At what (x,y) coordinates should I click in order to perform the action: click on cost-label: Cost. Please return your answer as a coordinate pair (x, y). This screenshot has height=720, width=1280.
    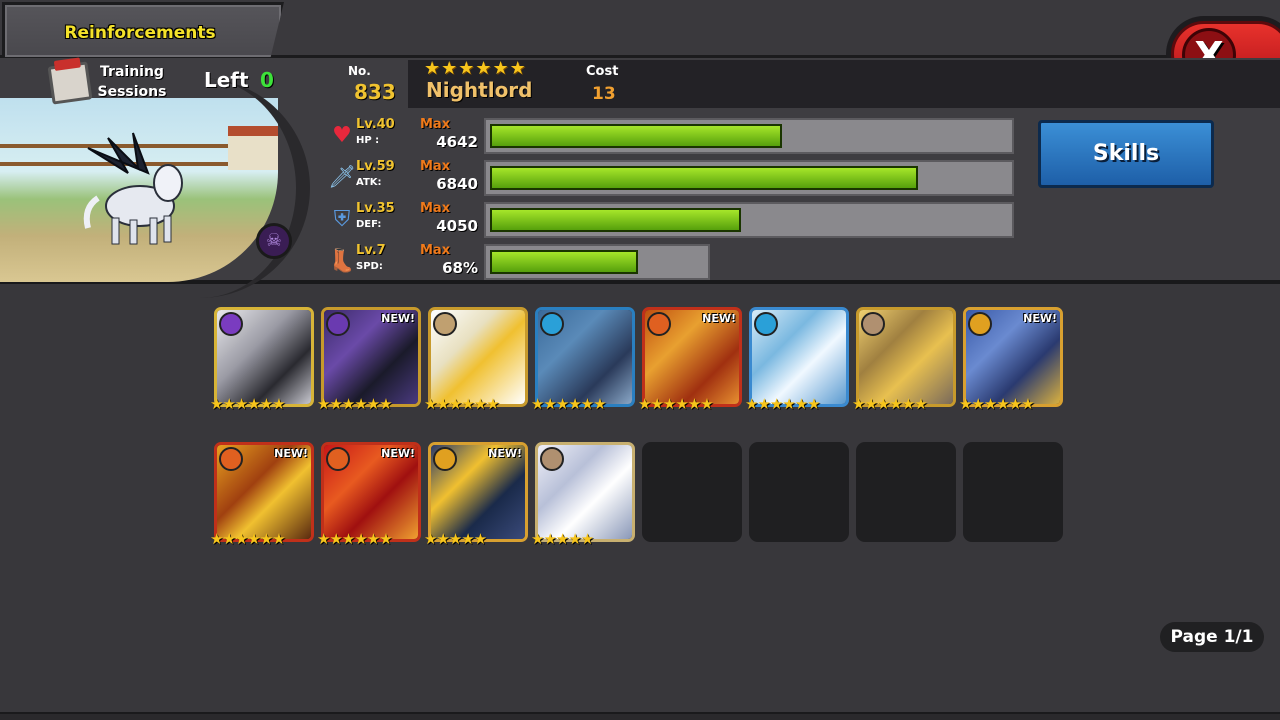
    Looking at the image, I should click on (602, 71).